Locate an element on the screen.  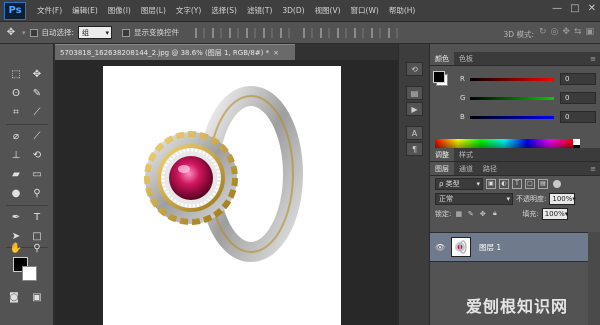
smart-object-filter-icon: ▤ is located at coordinates (543, 183).